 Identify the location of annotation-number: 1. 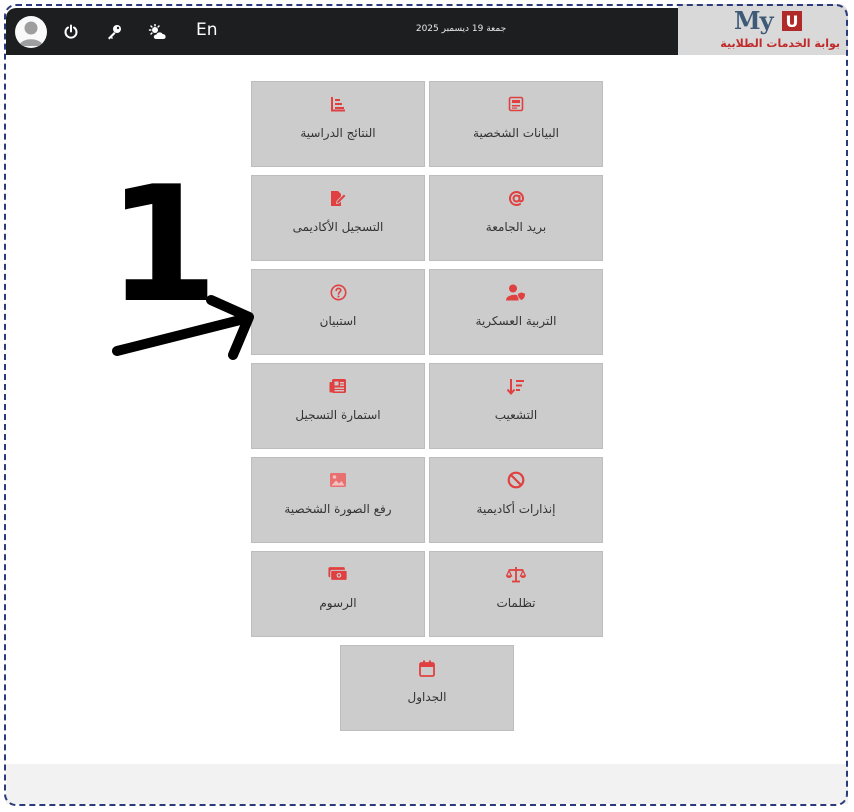
(162, 244).